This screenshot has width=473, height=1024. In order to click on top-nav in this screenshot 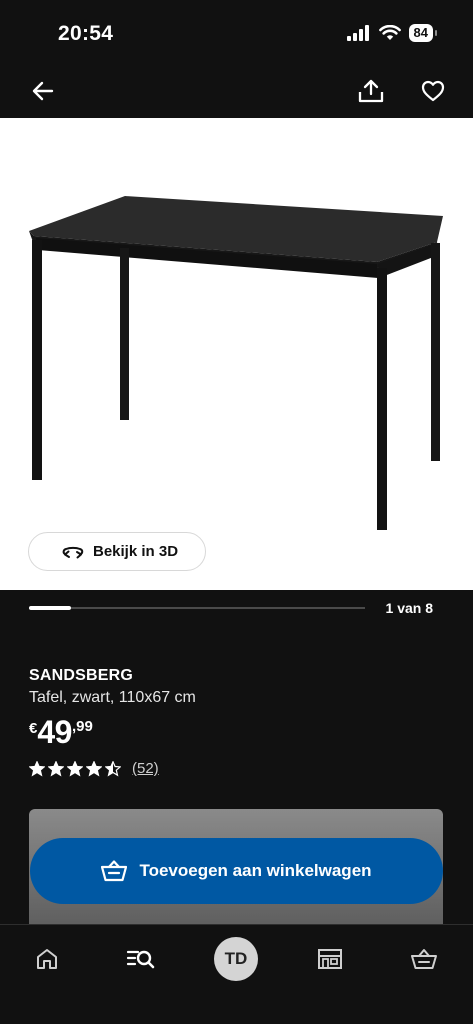, I will do `click(236, 89)`.